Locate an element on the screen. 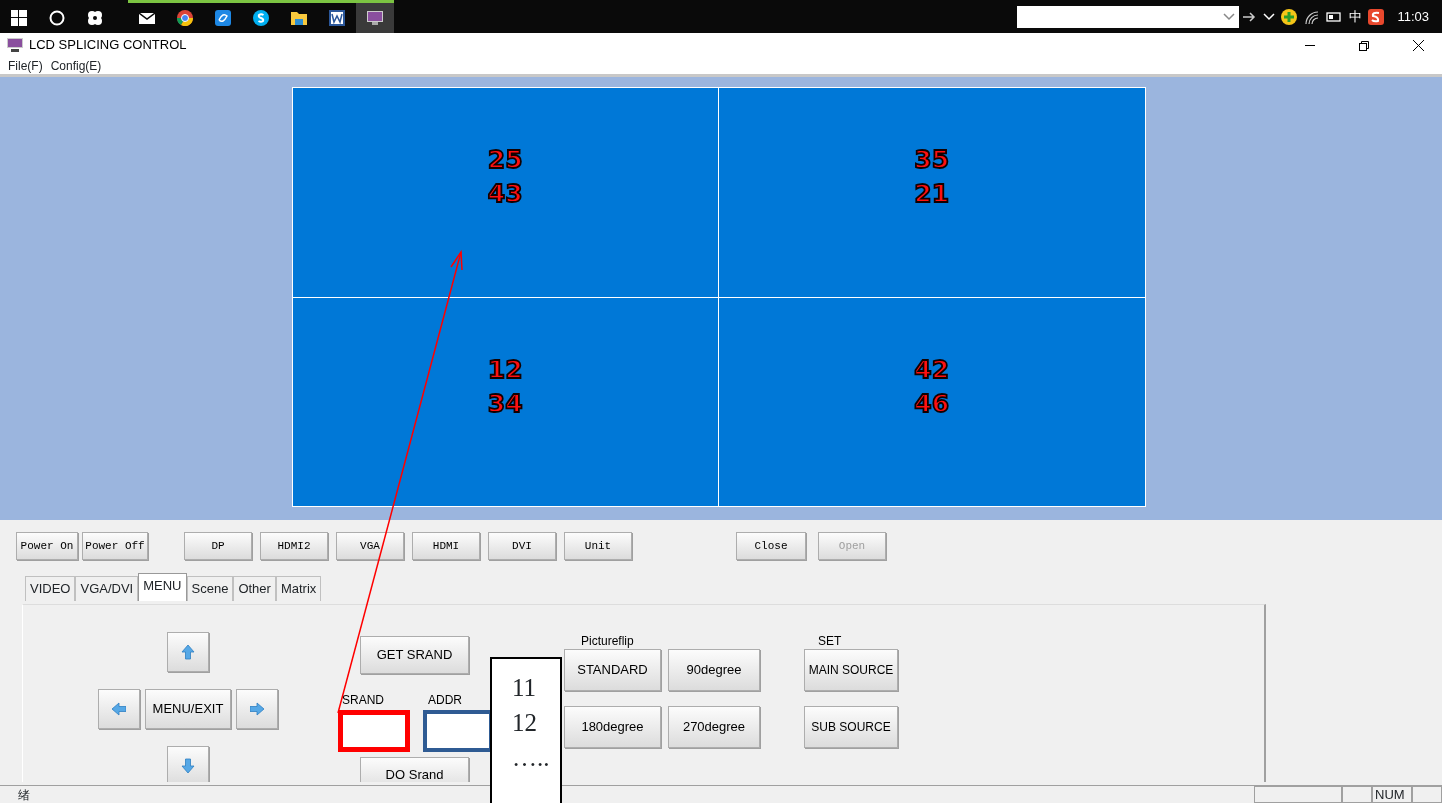  toolbar-button: Power Off is located at coordinates (115, 546).